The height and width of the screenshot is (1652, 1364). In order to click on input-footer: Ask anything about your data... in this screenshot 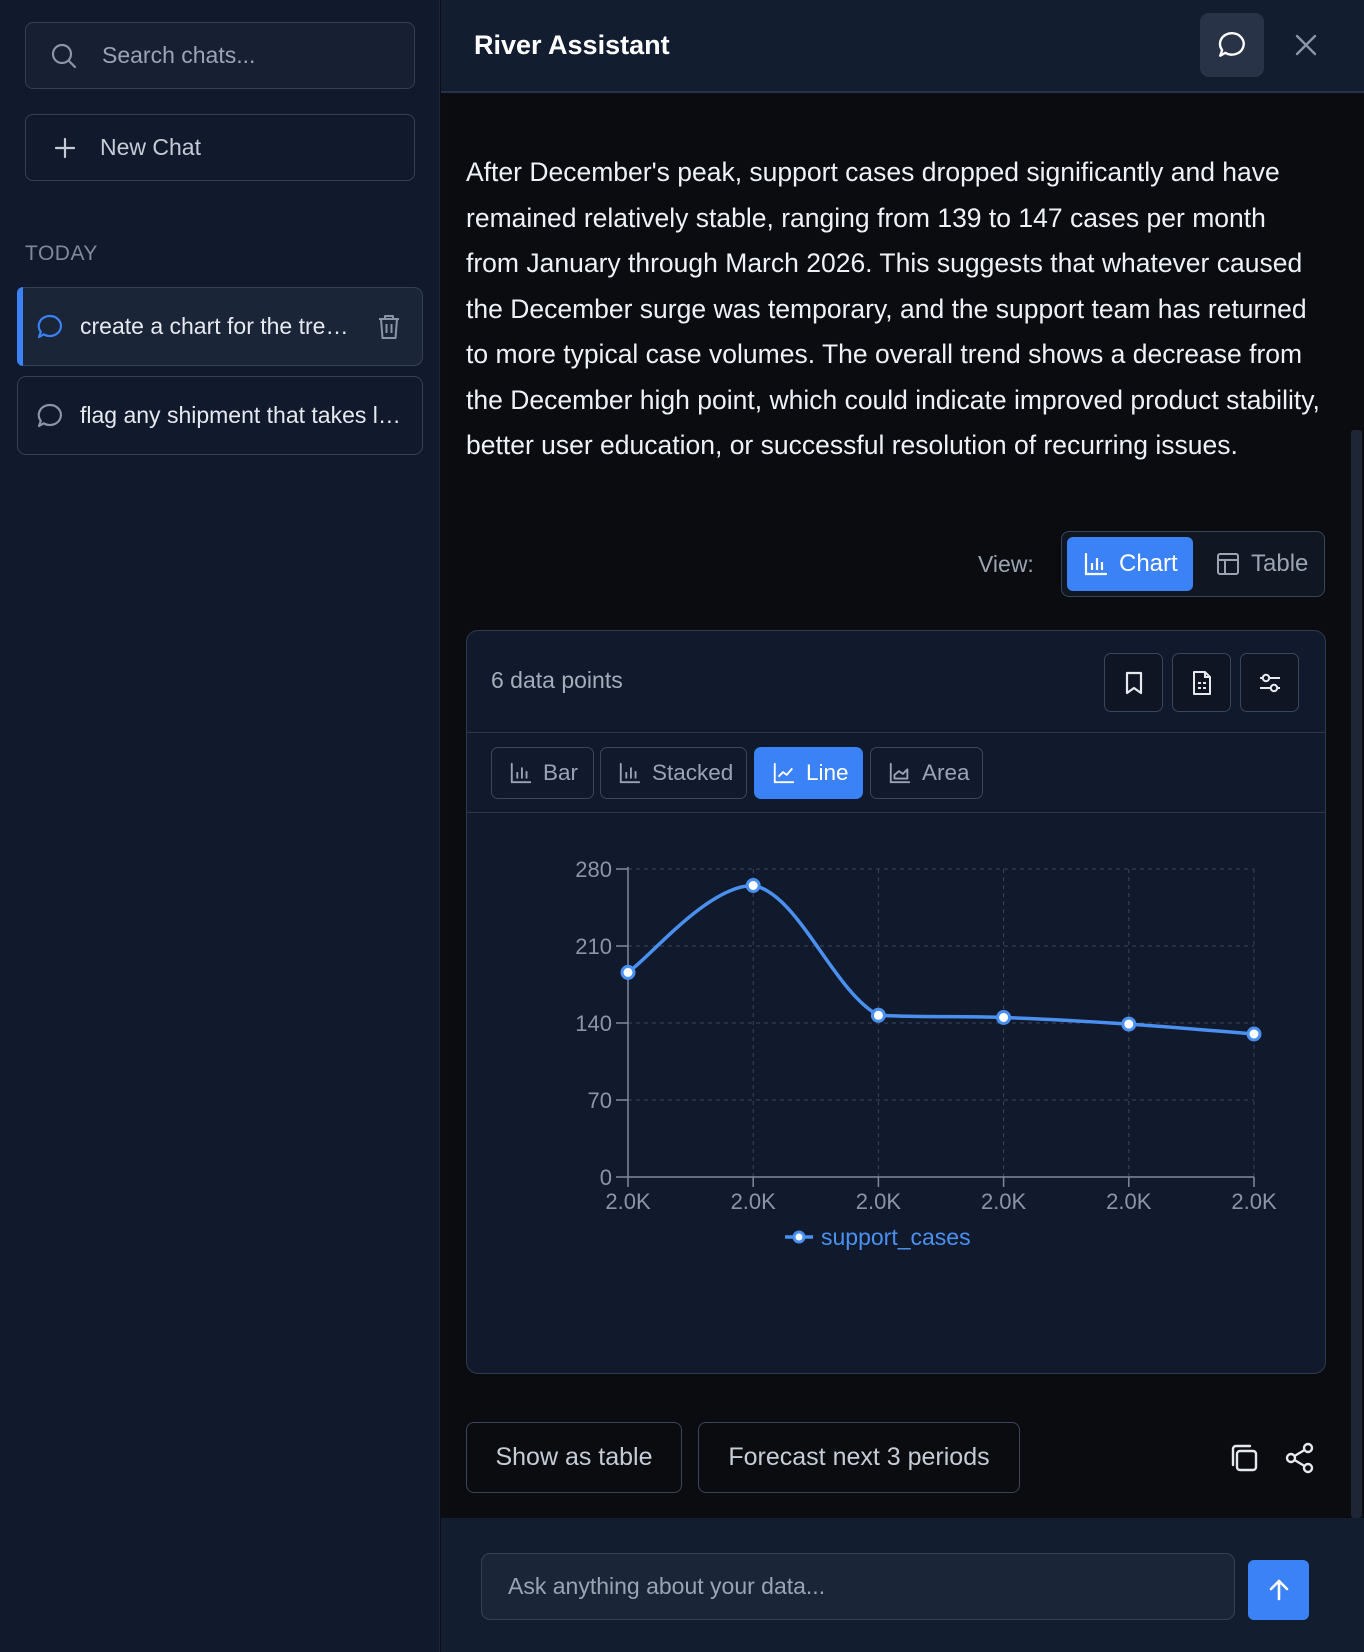, I will do `click(902, 1585)`.